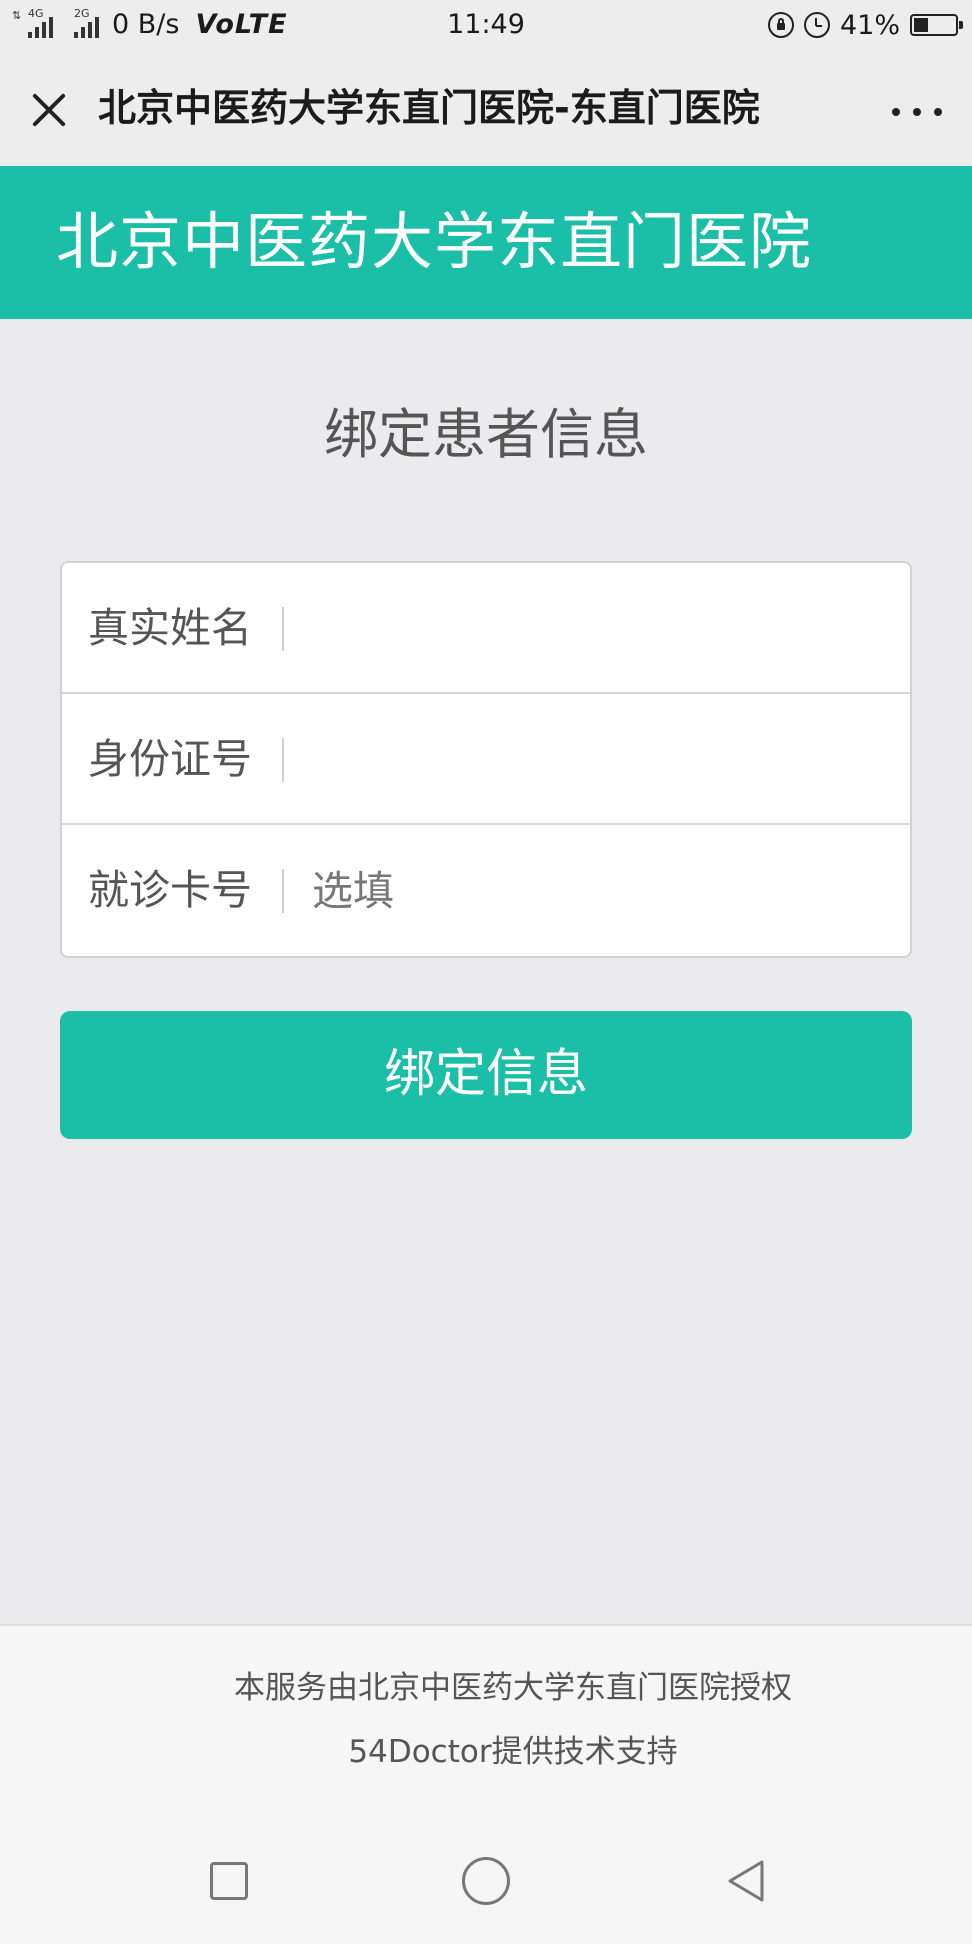 The image size is (972, 1944). What do you see at coordinates (170, 890) in the screenshot?
I see `card-number-label: 就诊卡号` at bounding box center [170, 890].